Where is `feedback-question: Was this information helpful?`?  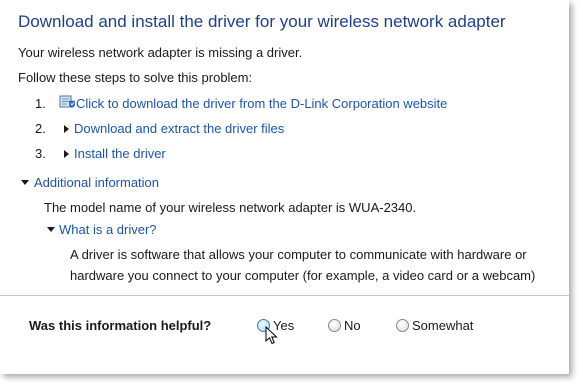 feedback-question: Was this information helpful? is located at coordinates (120, 325).